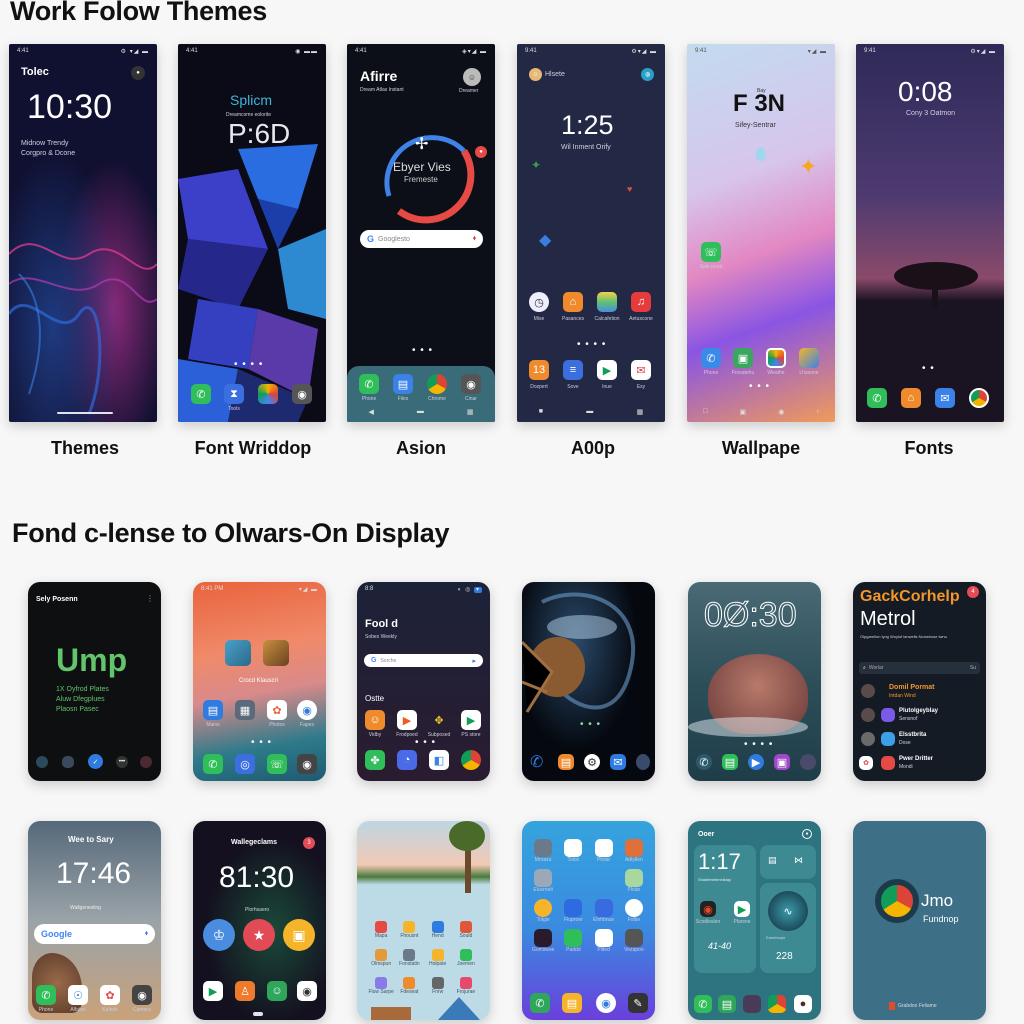 The height and width of the screenshot is (1024, 1024). What do you see at coordinates (146, 934) in the screenshot?
I see `mic-icon: ⬧` at bounding box center [146, 934].